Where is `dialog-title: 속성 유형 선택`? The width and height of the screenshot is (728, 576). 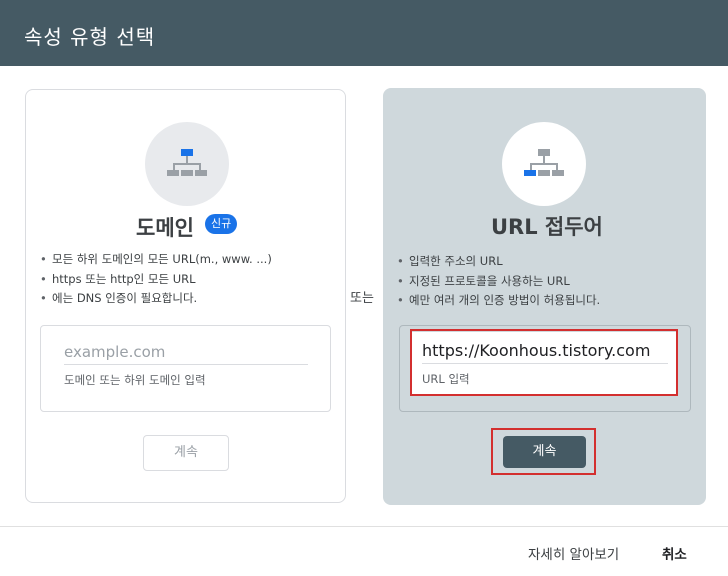
dialog-title: 속성 유형 선택 is located at coordinates (90, 37).